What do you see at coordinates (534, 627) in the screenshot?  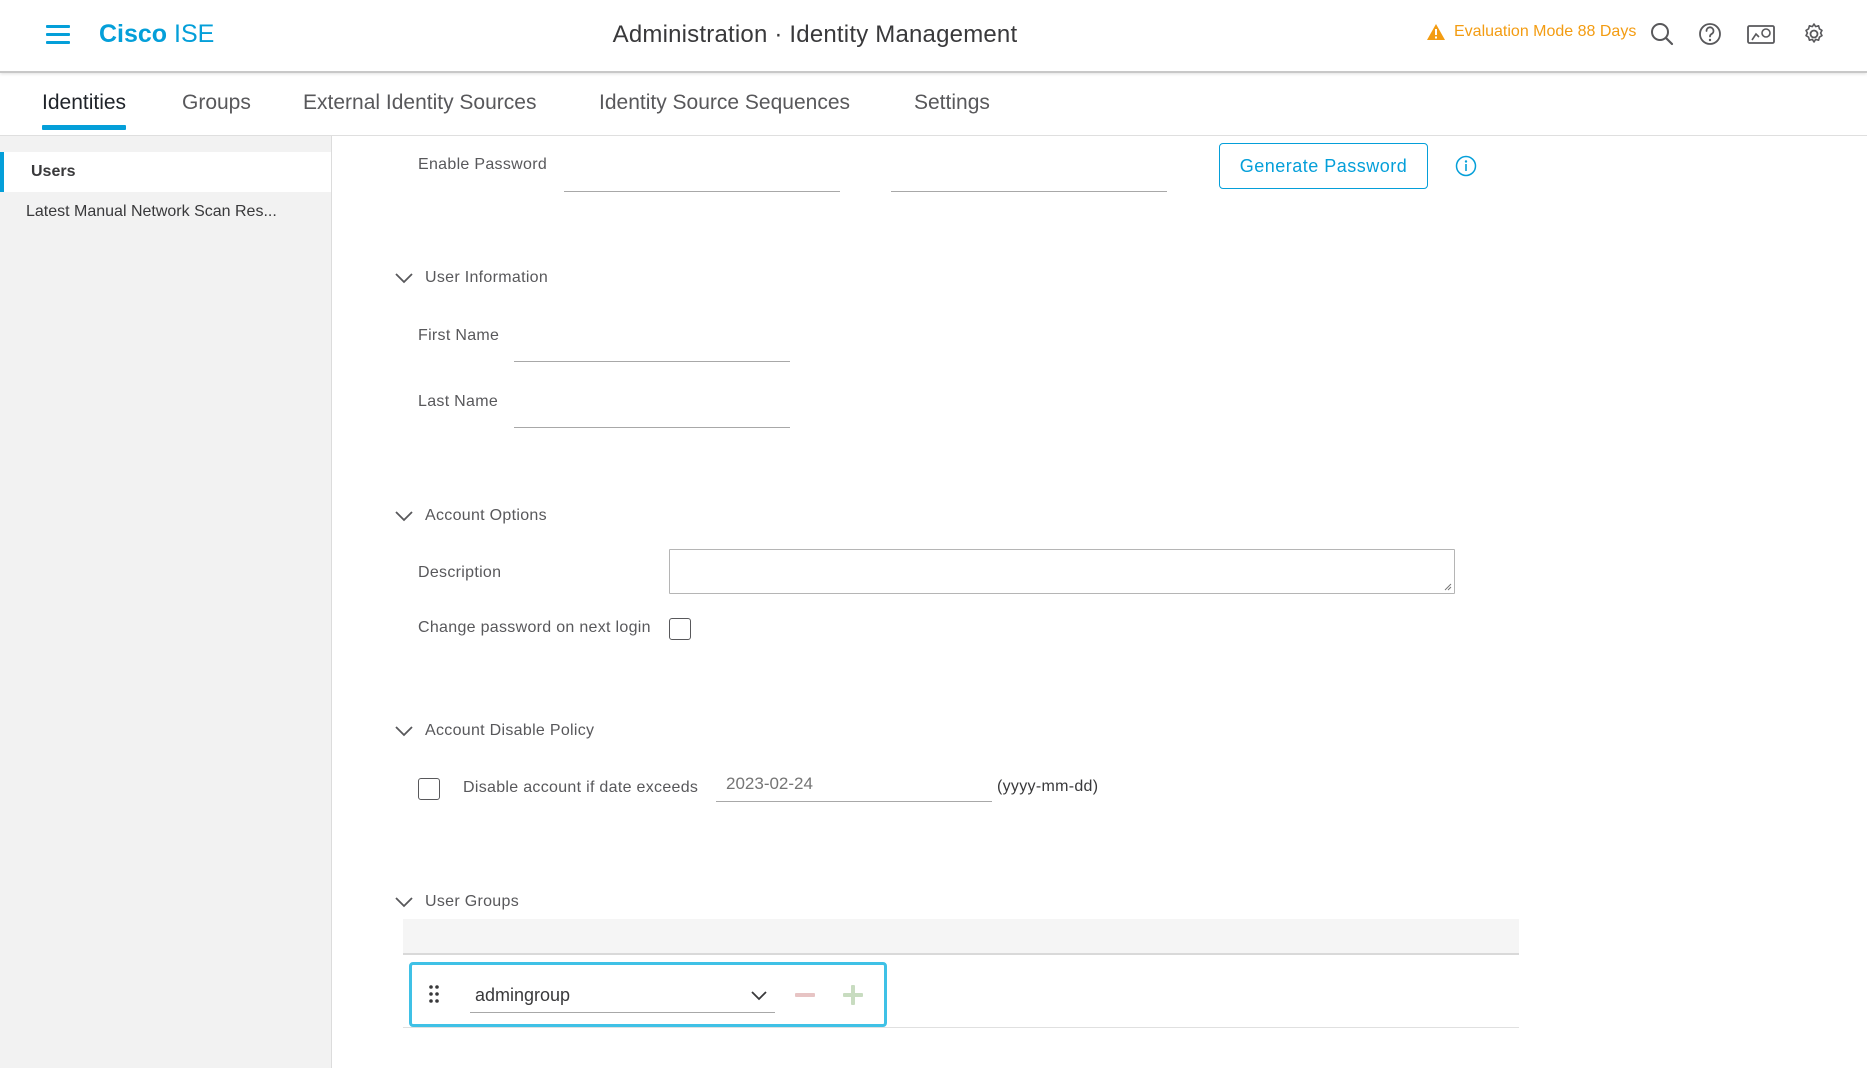 I see `change-password-label: Change password on next login` at bounding box center [534, 627].